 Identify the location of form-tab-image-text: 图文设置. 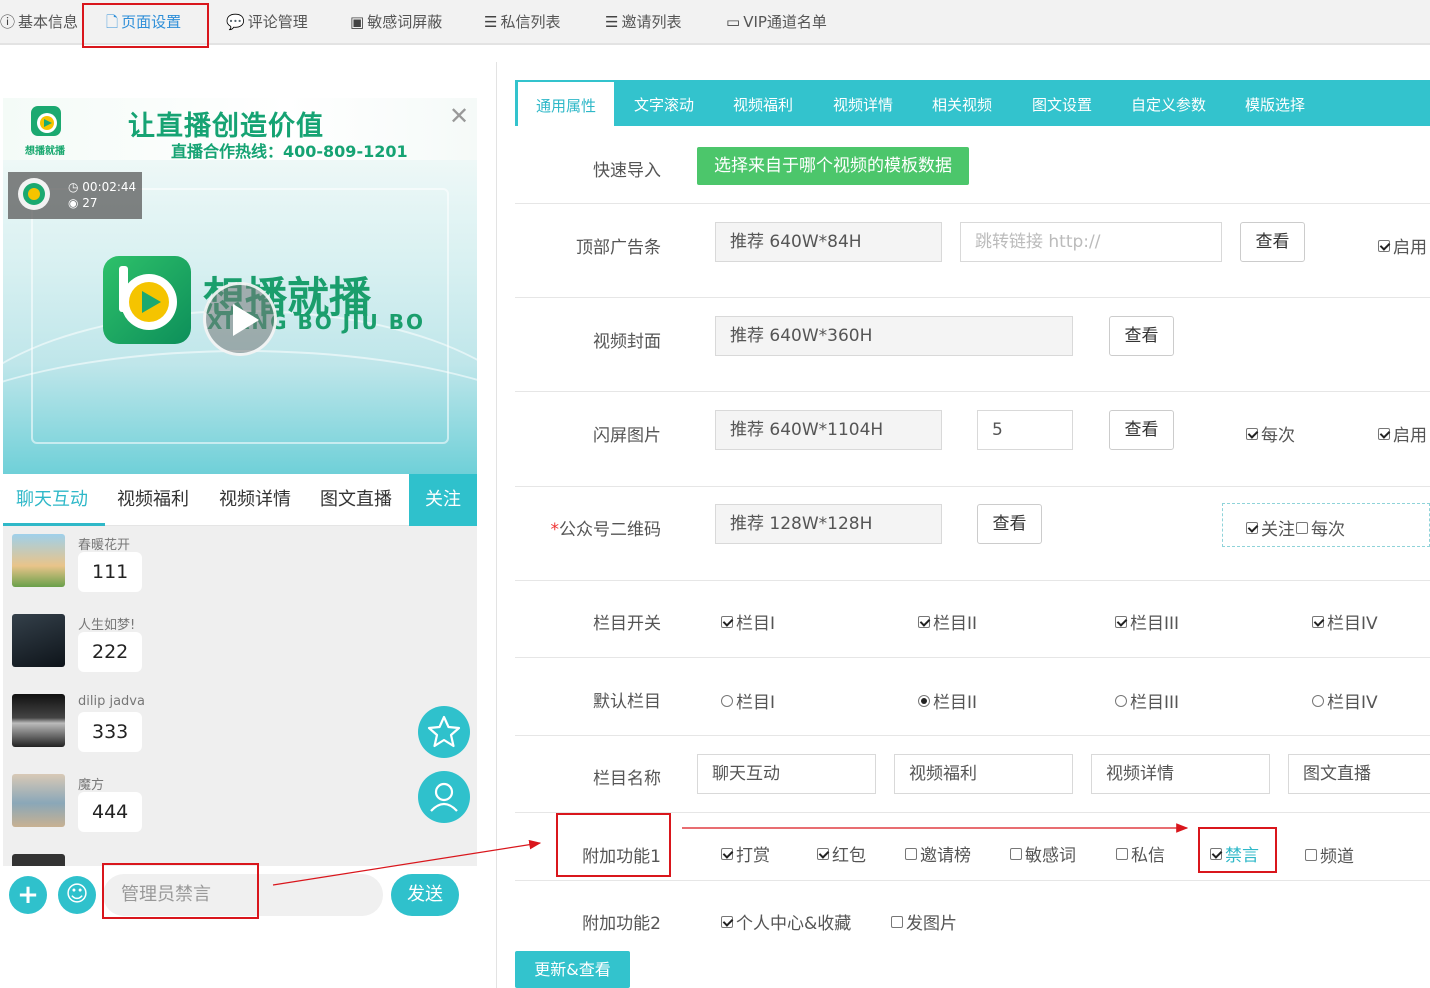
(1062, 103).